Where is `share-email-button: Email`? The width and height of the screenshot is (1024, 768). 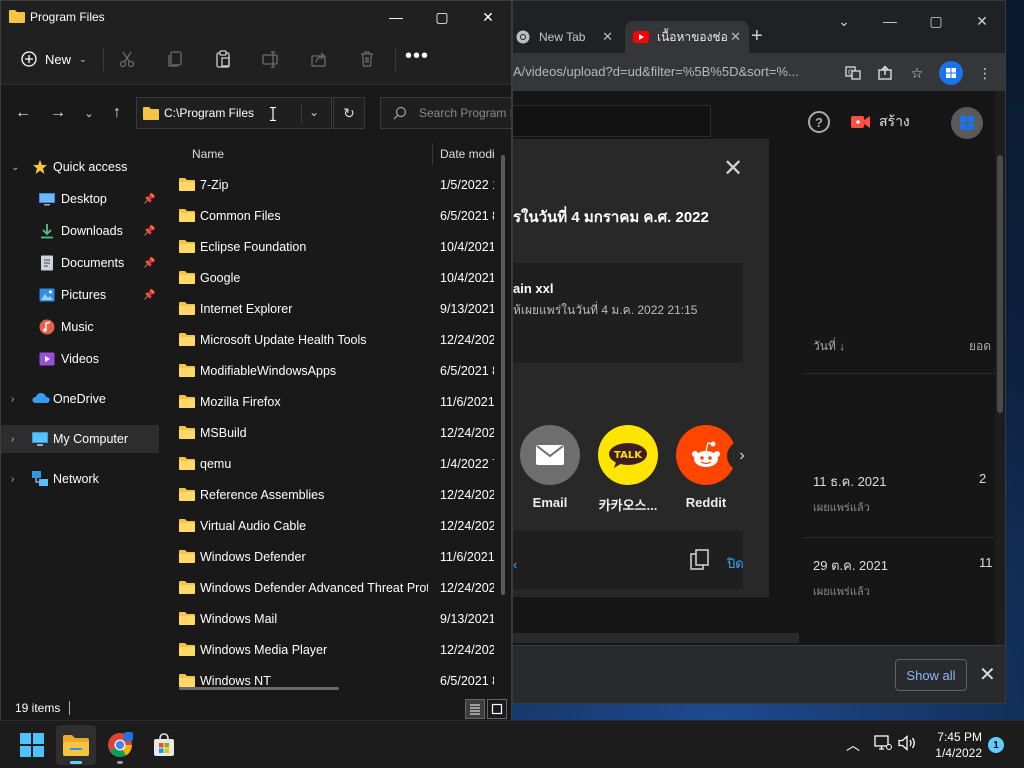 share-email-button: Email is located at coordinates (550, 467).